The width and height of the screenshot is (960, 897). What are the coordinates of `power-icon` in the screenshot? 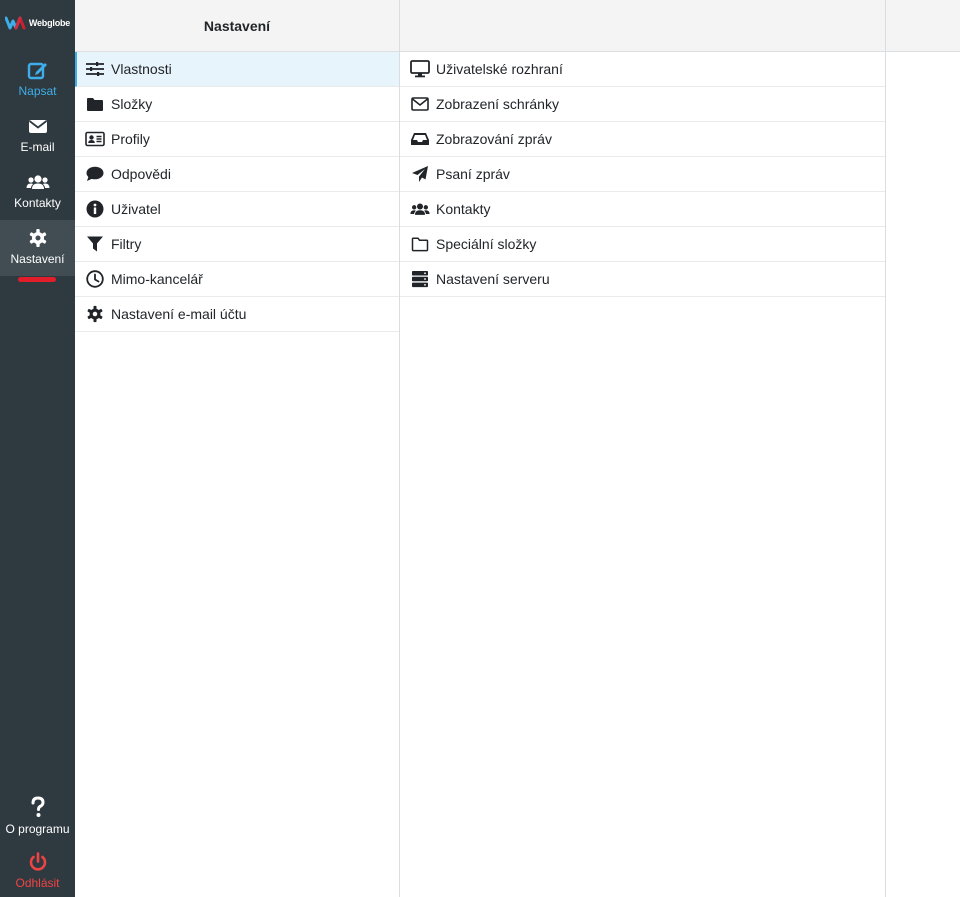 It's located at (37, 861).